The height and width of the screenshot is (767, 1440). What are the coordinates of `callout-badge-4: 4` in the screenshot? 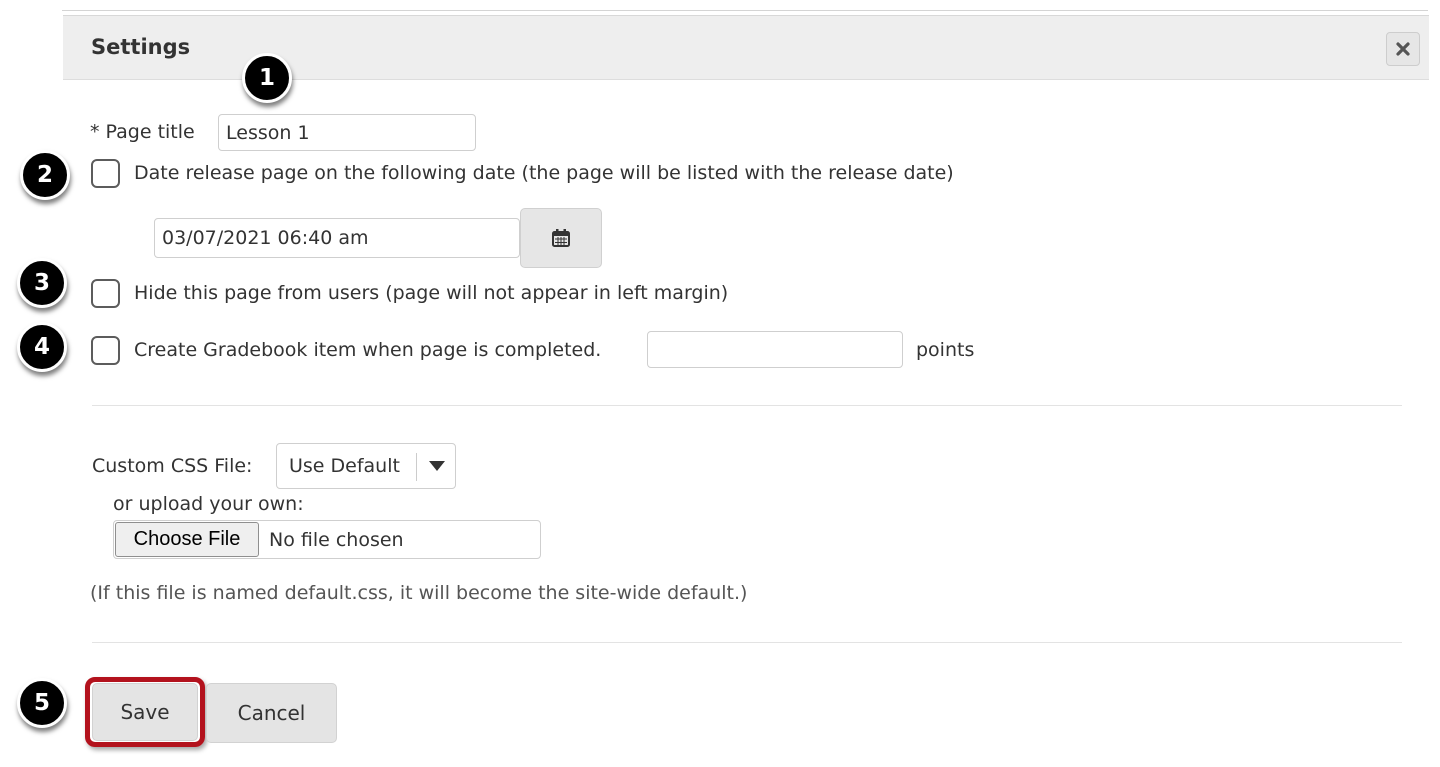 It's located at (42, 347).